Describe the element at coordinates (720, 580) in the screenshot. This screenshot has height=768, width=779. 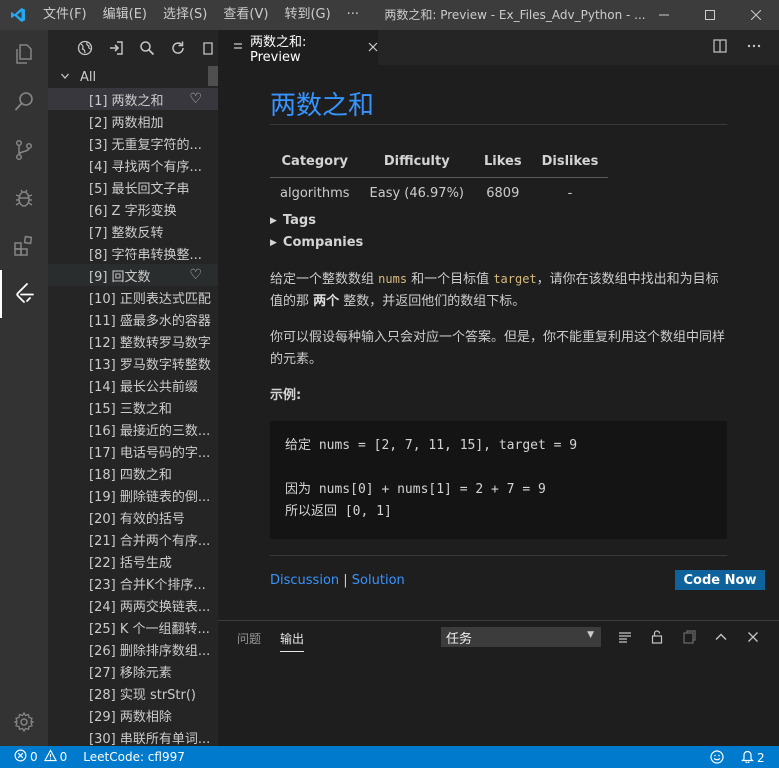
I see `code-now-button: Code Now` at that location.